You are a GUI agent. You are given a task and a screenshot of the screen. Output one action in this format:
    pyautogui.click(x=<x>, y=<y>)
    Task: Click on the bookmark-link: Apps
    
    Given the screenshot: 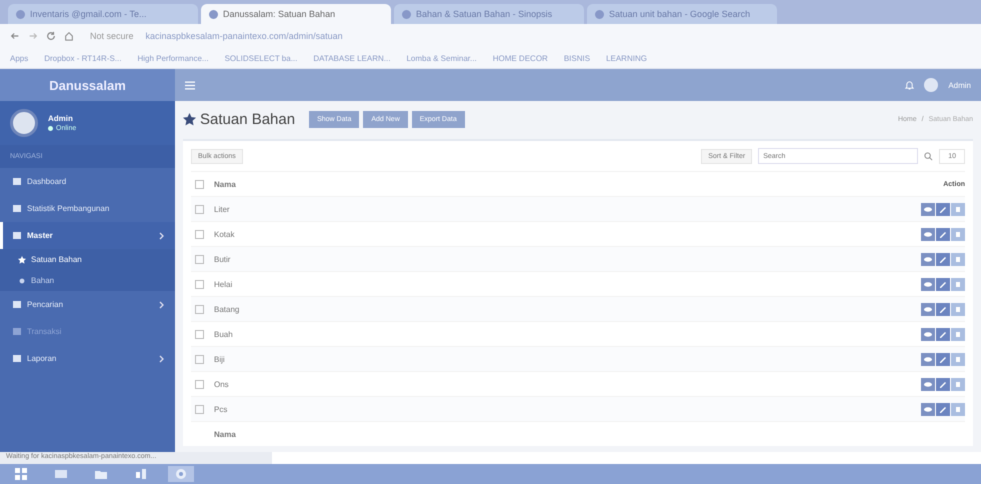 What is the action you would take?
    pyautogui.click(x=19, y=58)
    